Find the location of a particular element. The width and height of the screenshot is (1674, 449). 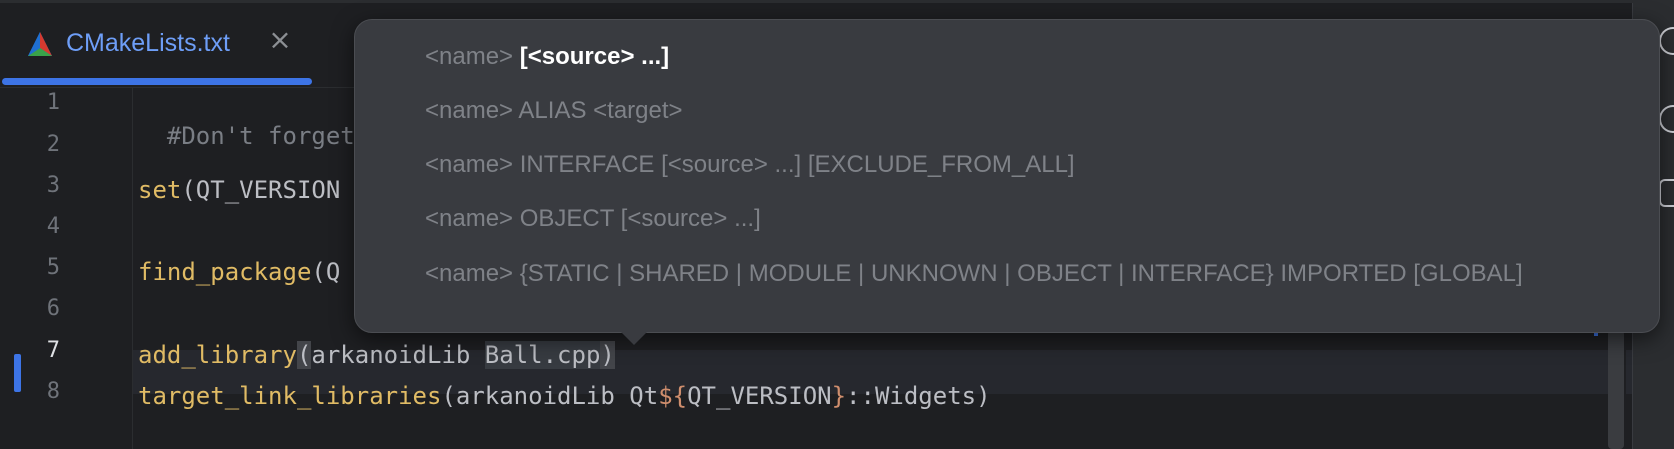

tab-cmakelists: CMakeLists.txt × is located at coordinates (156, 45).